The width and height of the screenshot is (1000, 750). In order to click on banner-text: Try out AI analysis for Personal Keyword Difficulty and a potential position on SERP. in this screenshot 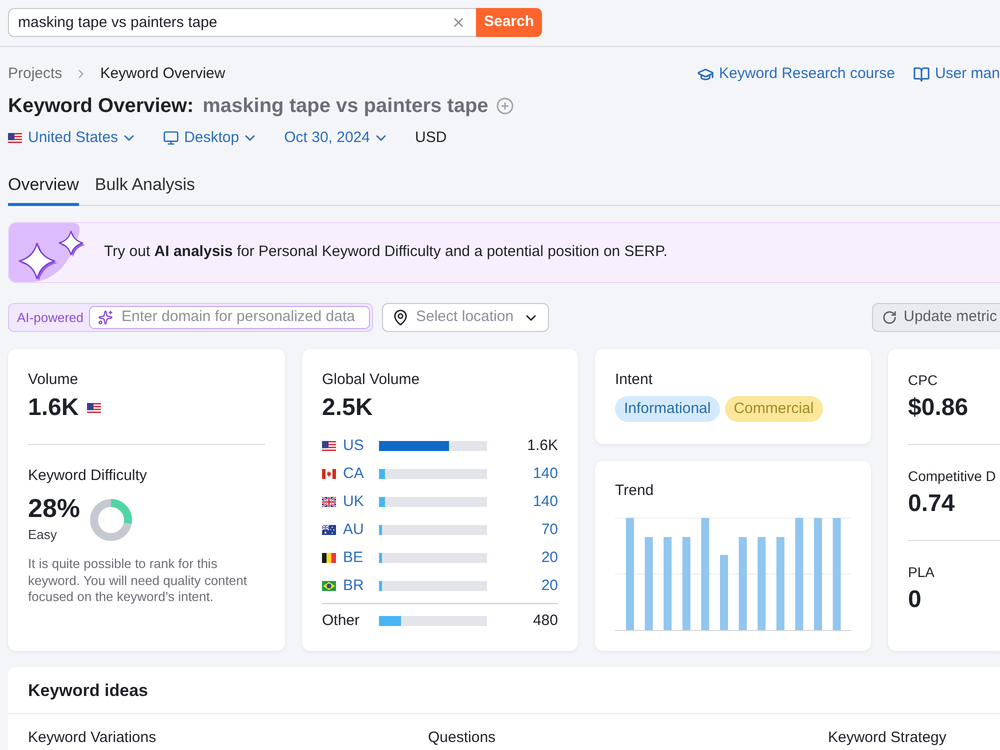, I will do `click(386, 252)`.